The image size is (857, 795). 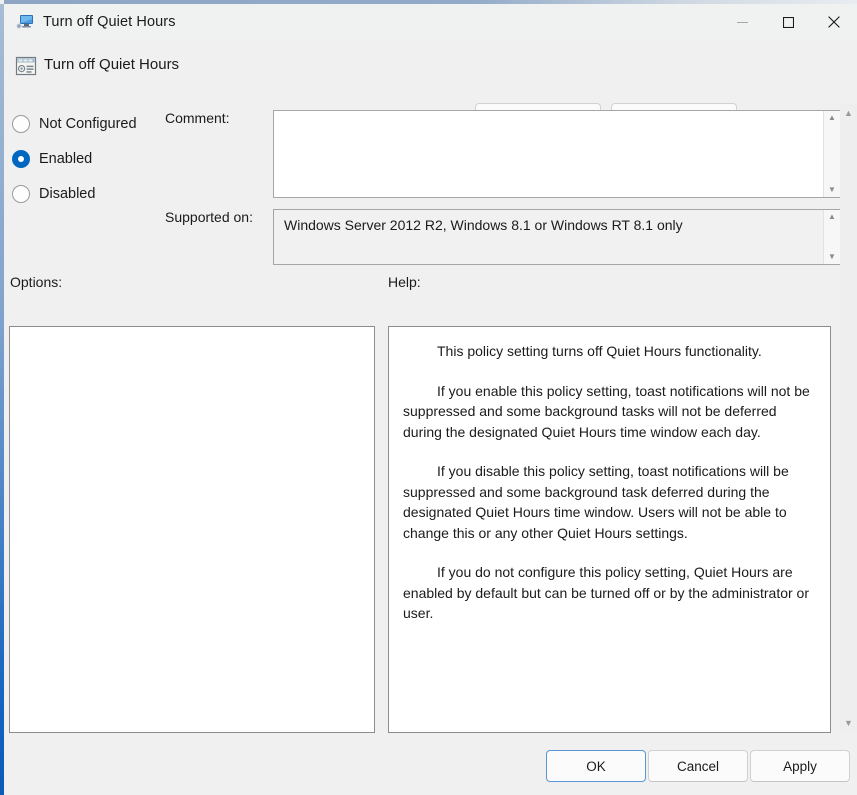 What do you see at coordinates (21, 194) in the screenshot?
I see `radio-disabled-mark` at bounding box center [21, 194].